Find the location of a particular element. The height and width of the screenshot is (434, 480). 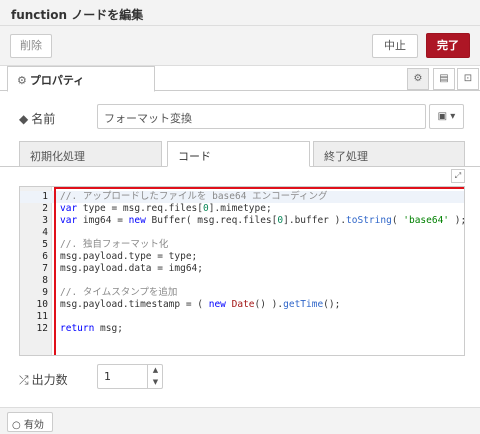

outputs-spinner: ▲ ▼ is located at coordinates (155, 376).